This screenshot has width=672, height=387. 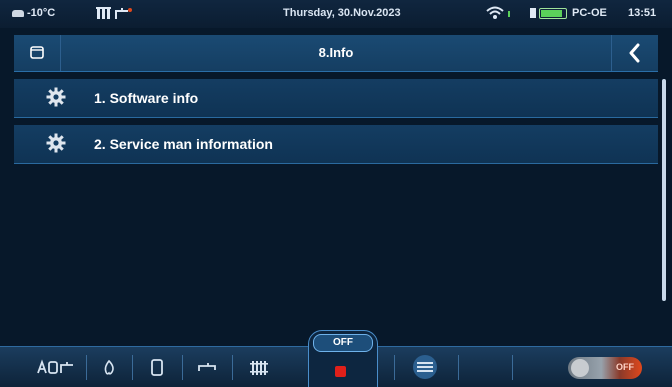 I want to click on toggle-label: OFF, so click(x=625, y=367).